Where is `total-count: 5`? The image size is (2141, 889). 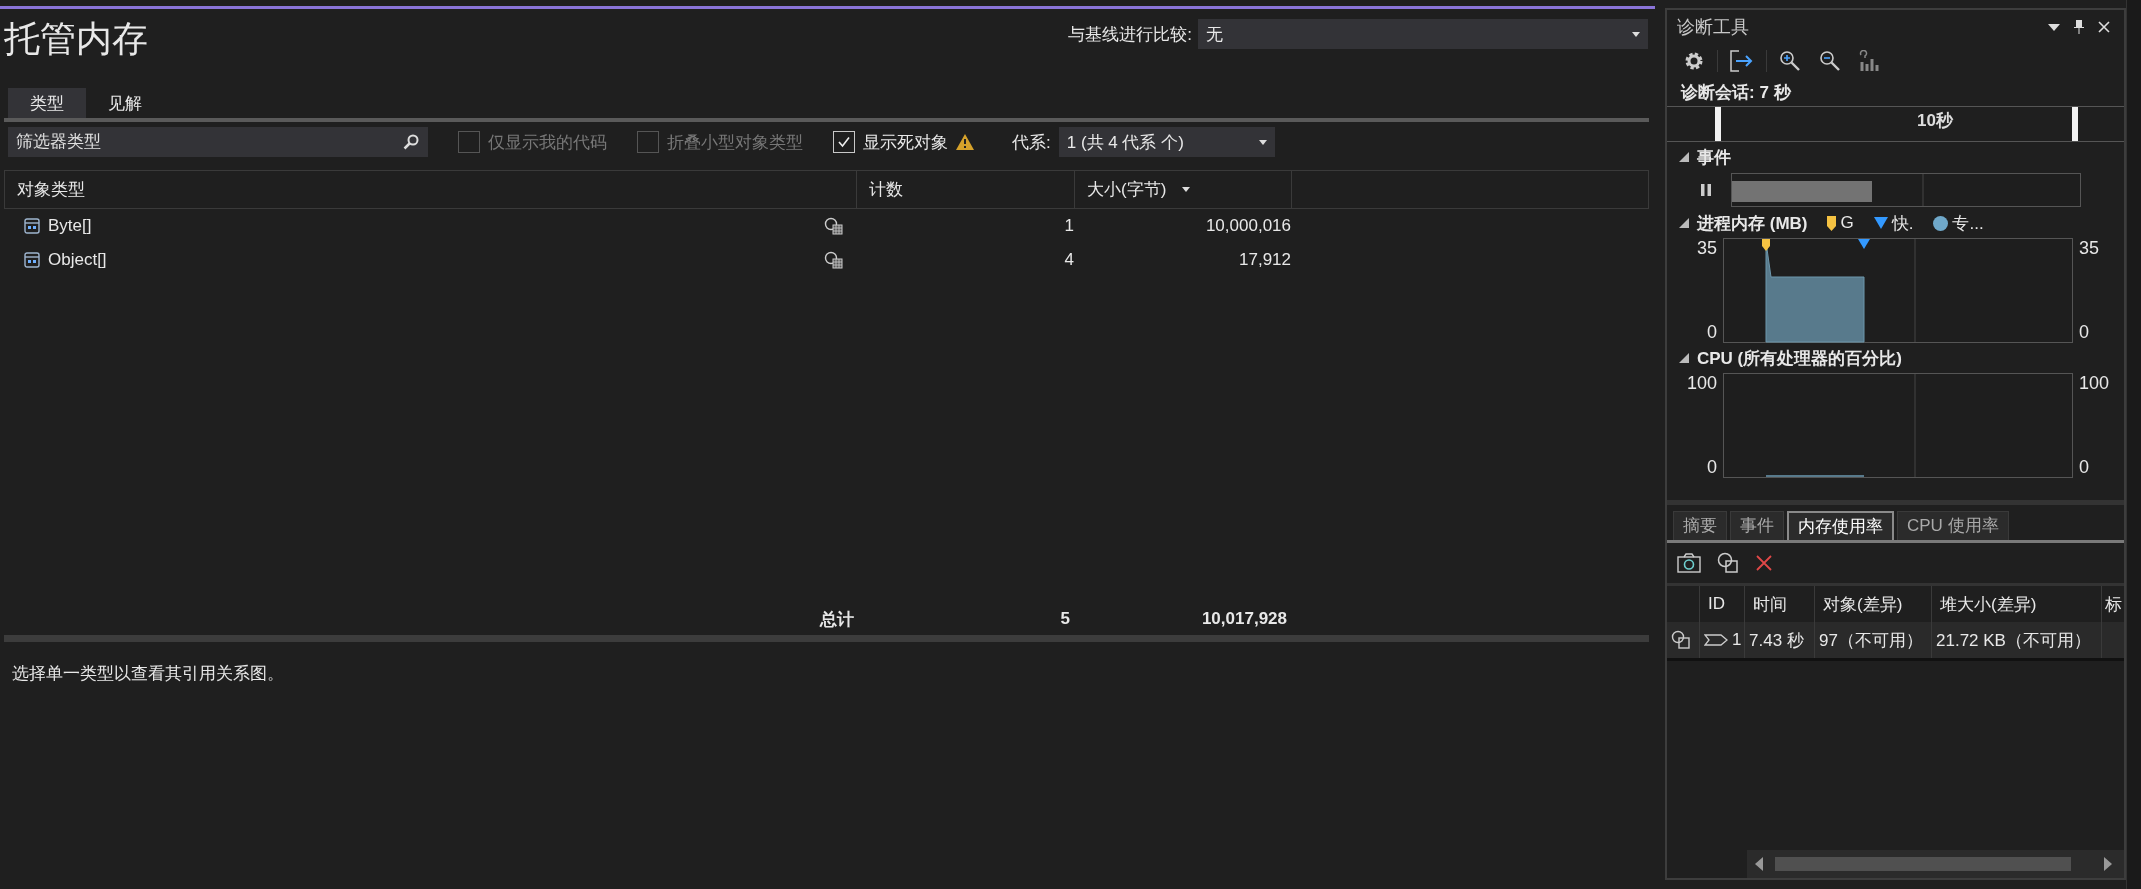 total-count: 5 is located at coordinates (1065, 619).